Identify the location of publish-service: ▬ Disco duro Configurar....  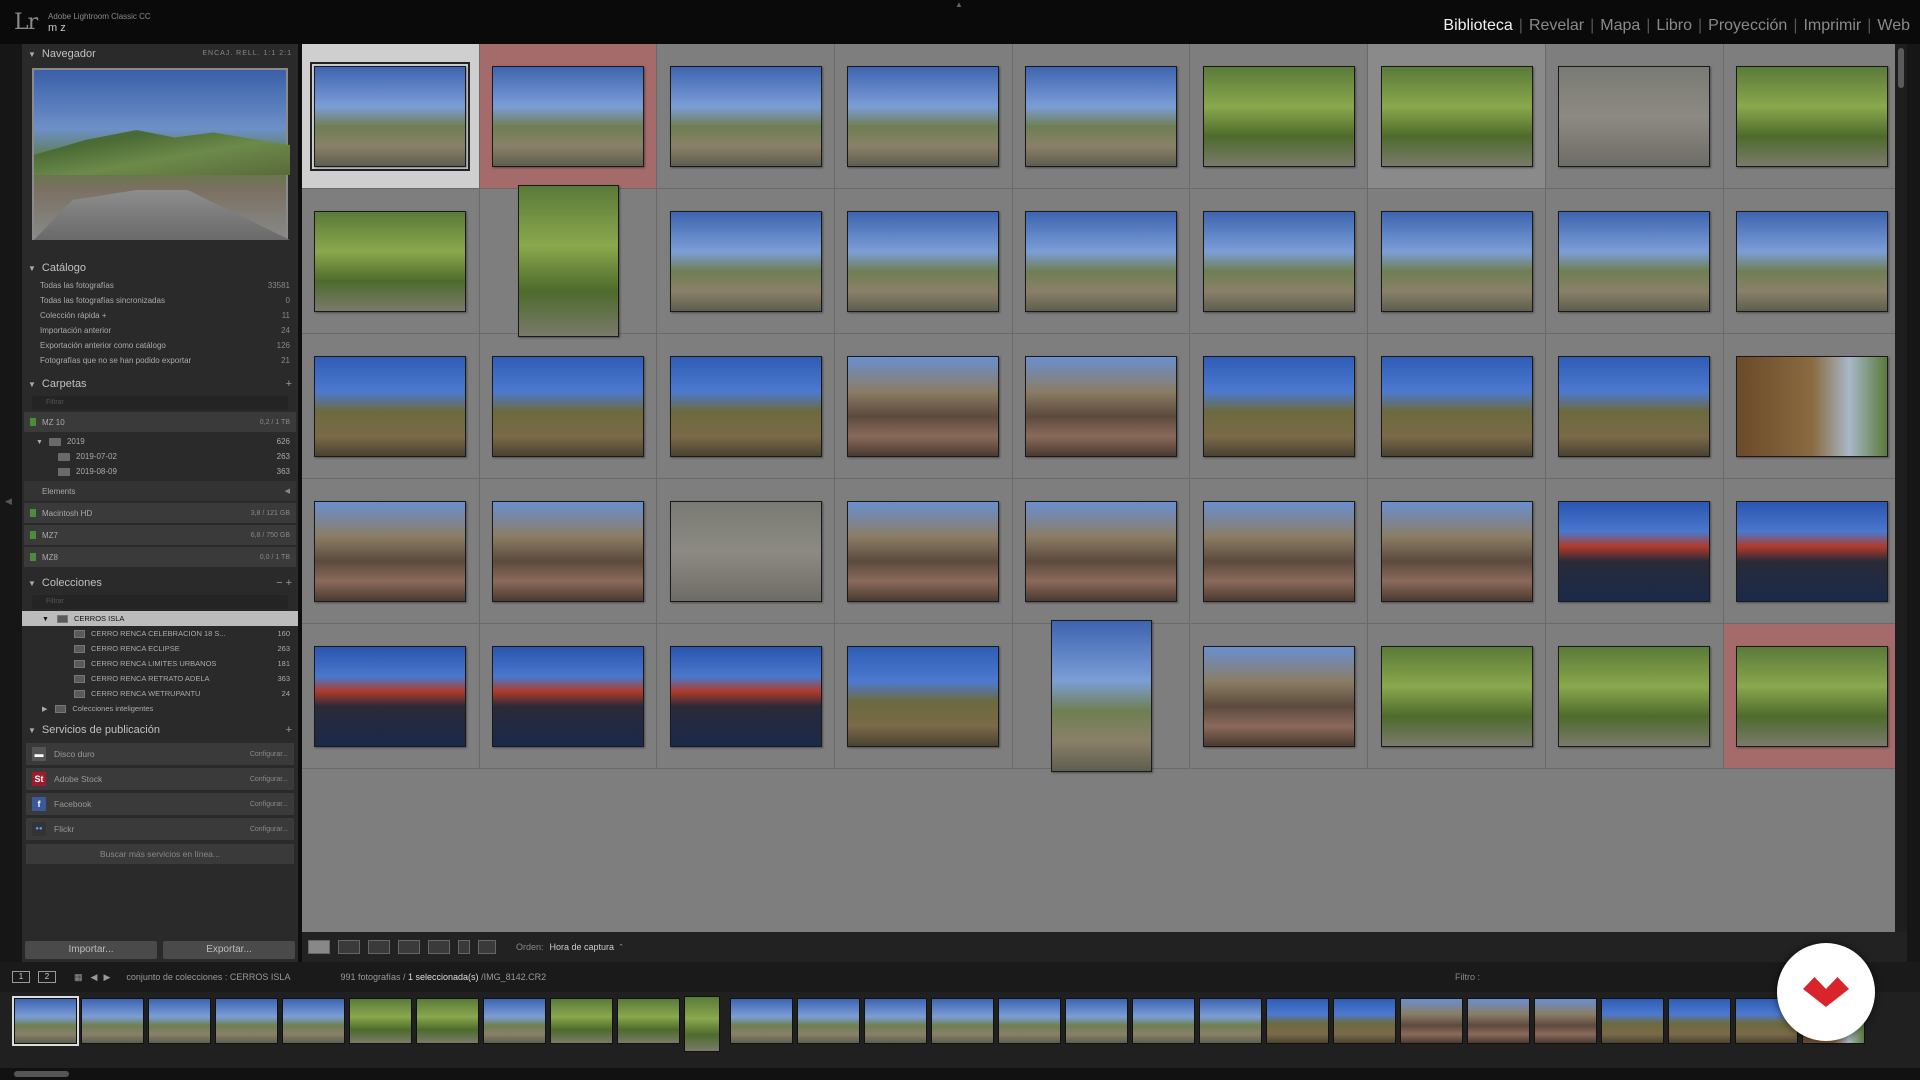
(160, 754).